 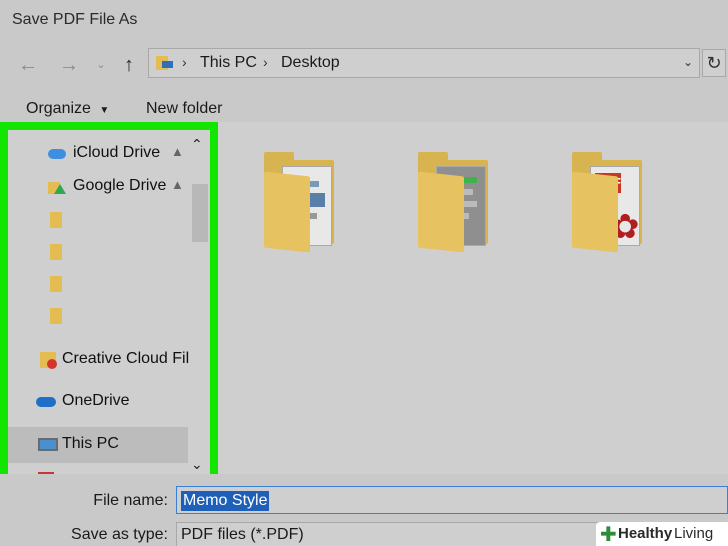 I want to click on onedrive-icon, so click(x=46, y=402).